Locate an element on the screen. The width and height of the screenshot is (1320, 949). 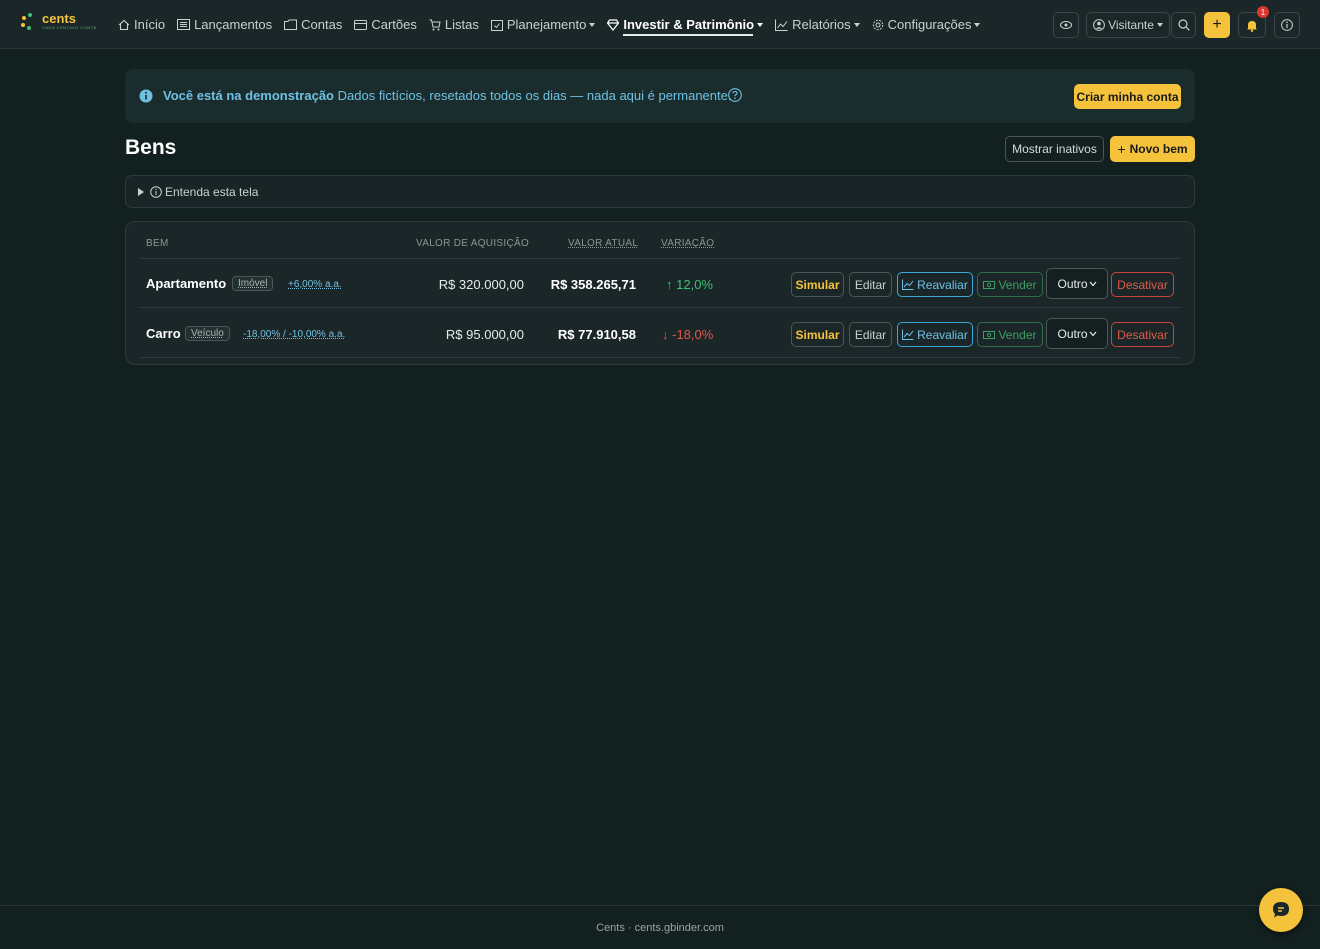
cash-icon is located at coordinates (989, 284).